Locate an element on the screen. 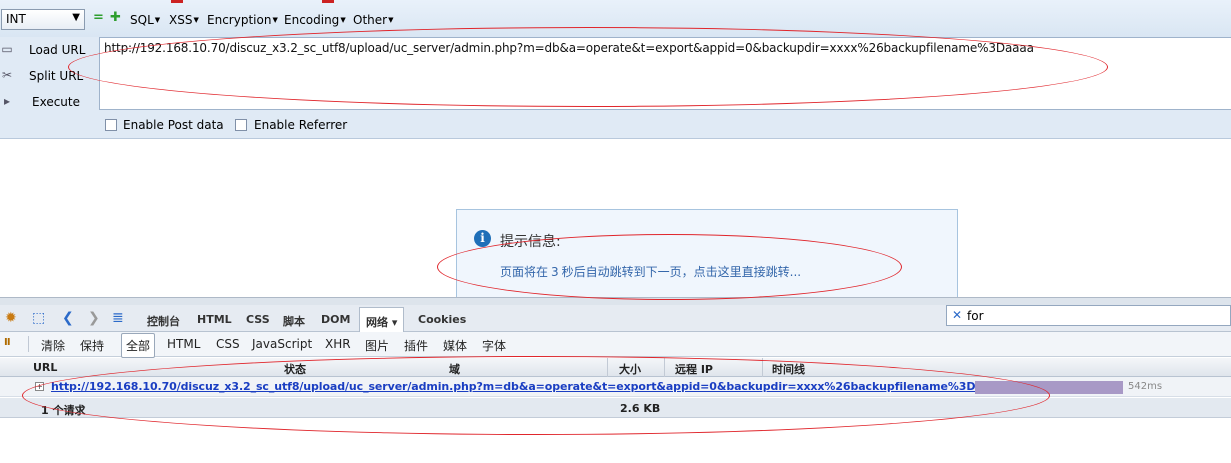 This screenshot has width=1231, height=463. expand-icon: + is located at coordinates (39, 386).